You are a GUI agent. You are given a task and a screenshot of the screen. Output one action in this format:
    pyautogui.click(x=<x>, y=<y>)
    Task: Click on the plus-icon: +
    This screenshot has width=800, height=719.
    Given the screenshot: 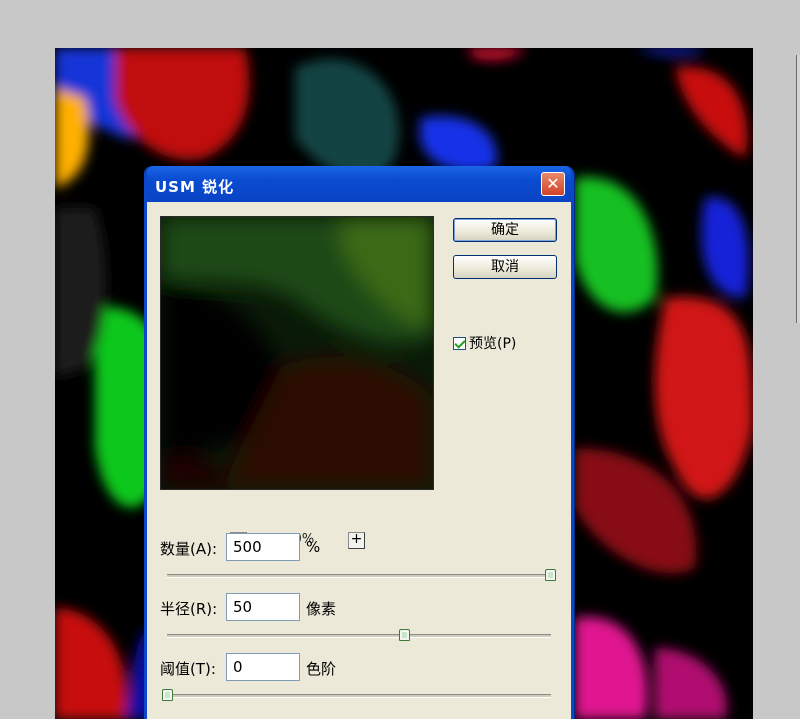 What is the action you would take?
    pyautogui.click(x=356, y=539)
    